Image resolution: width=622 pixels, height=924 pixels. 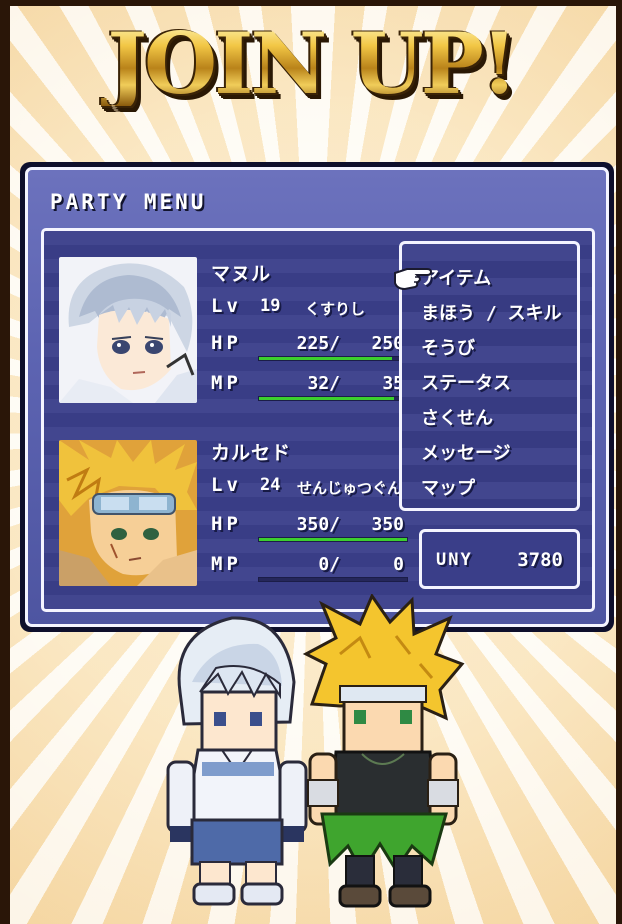 What do you see at coordinates (318, 524) in the screenshot?
I see `hp-current: 350/` at bounding box center [318, 524].